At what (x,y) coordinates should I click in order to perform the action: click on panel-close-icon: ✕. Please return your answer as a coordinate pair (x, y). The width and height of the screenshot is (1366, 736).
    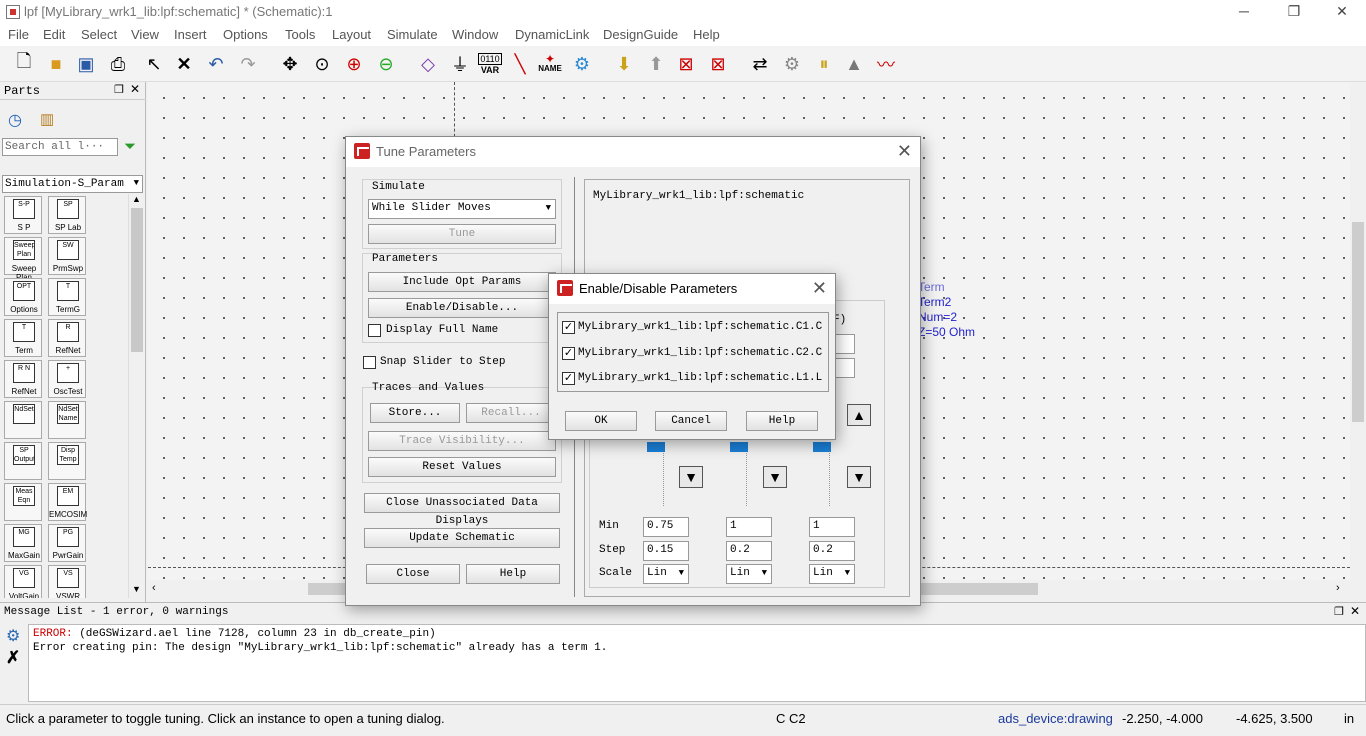
    Looking at the image, I should click on (1355, 611).